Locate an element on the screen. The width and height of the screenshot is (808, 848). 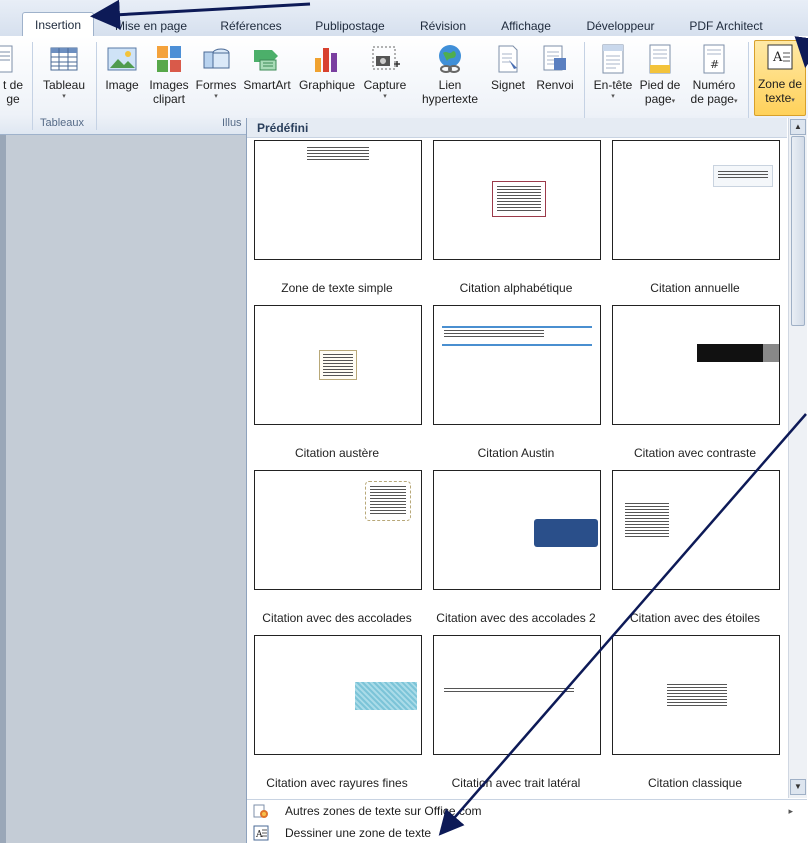
gallery-thumb-citation-annuelle is located at coordinates (696, 200).